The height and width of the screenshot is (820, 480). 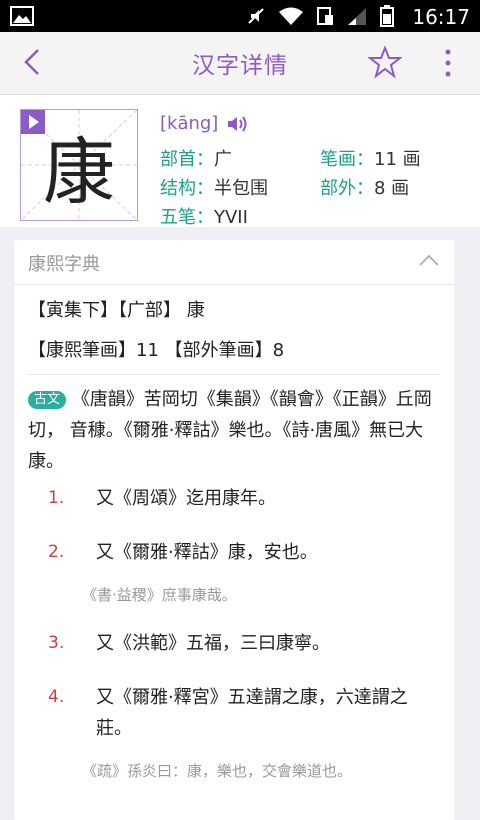 What do you see at coordinates (291, 16) in the screenshot?
I see `wifi-icon` at bounding box center [291, 16].